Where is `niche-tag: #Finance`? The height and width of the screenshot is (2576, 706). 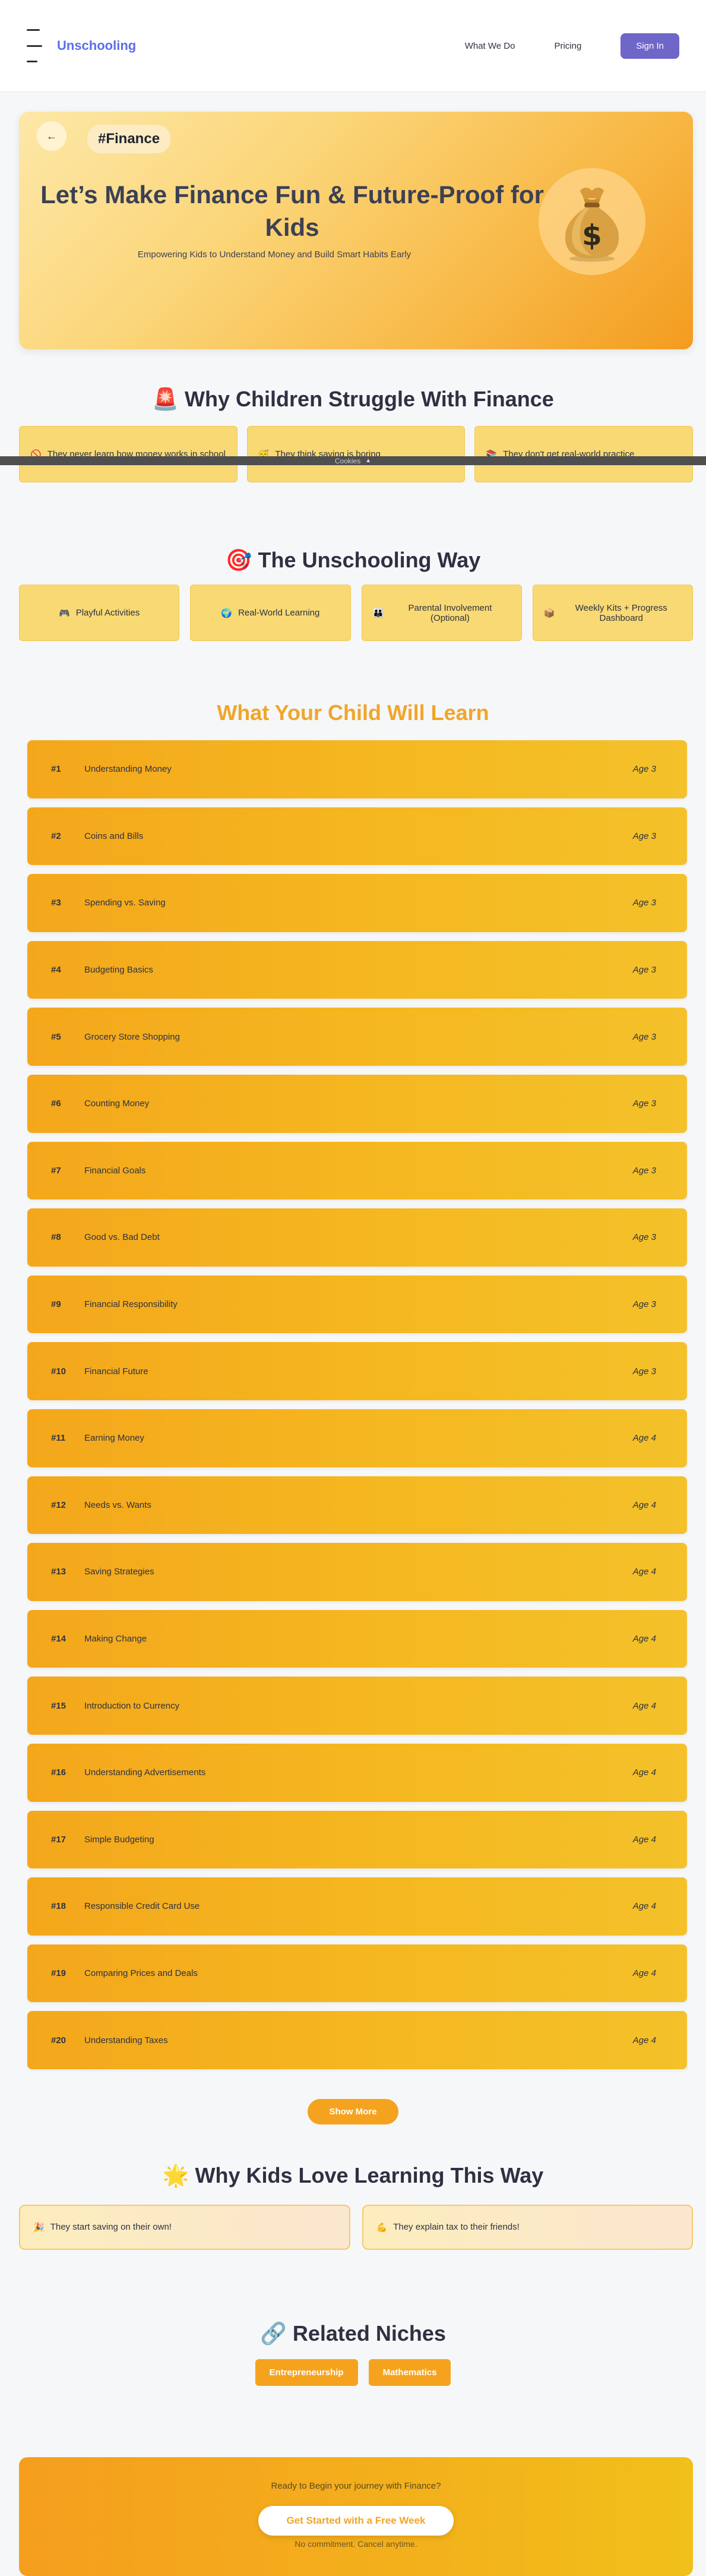
niche-tag: #Finance is located at coordinates (129, 139).